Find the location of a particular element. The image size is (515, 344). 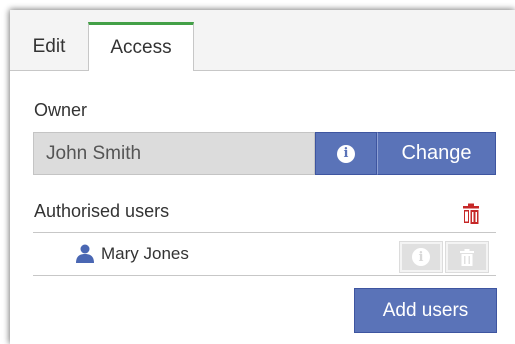

trash-icon is located at coordinates (467, 257).